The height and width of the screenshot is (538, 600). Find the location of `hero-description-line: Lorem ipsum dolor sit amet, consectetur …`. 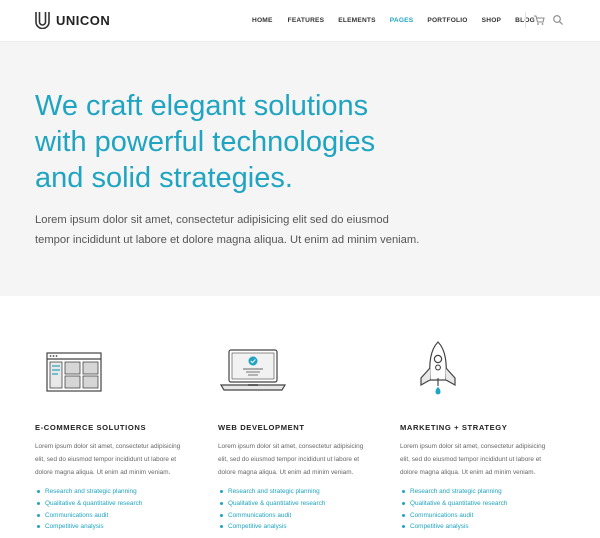

hero-description-line: Lorem ipsum dolor sit amet, consectetur … is located at coordinates (212, 220).